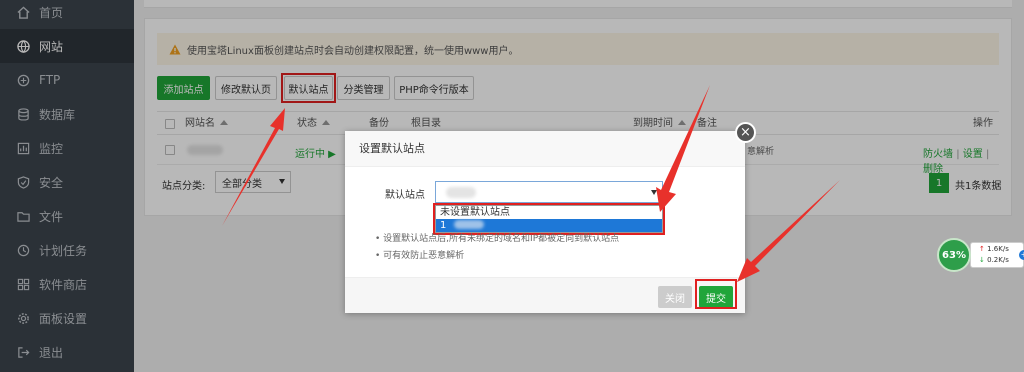  I want to click on modal-tip: • 可有效防止恶意解析, so click(420, 256).